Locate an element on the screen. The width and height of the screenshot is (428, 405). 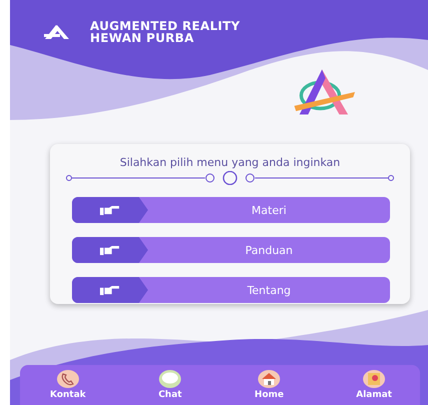
nav-item: Chat is located at coordinates (170, 387).